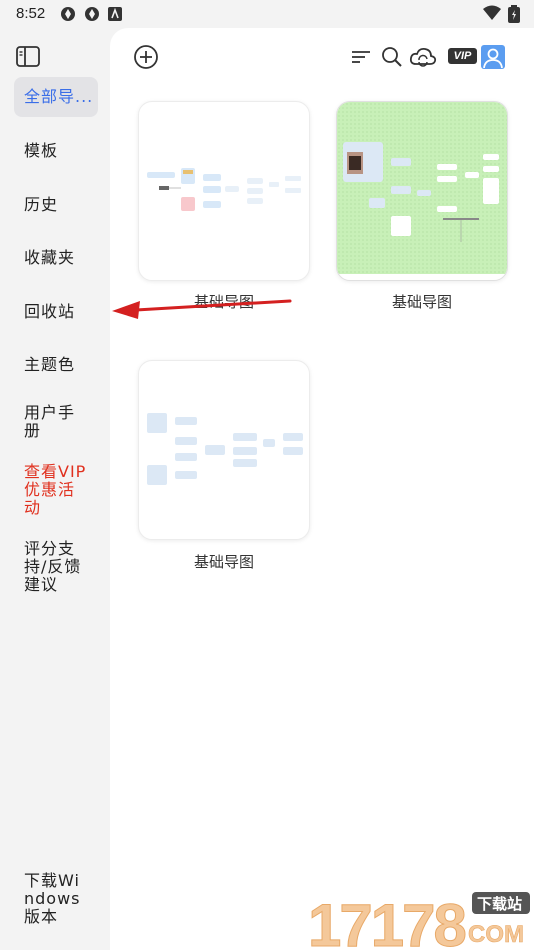 Image resolution: width=534 pixels, height=950 pixels. I want to click on svg-text: 17178, so click(386, 921).